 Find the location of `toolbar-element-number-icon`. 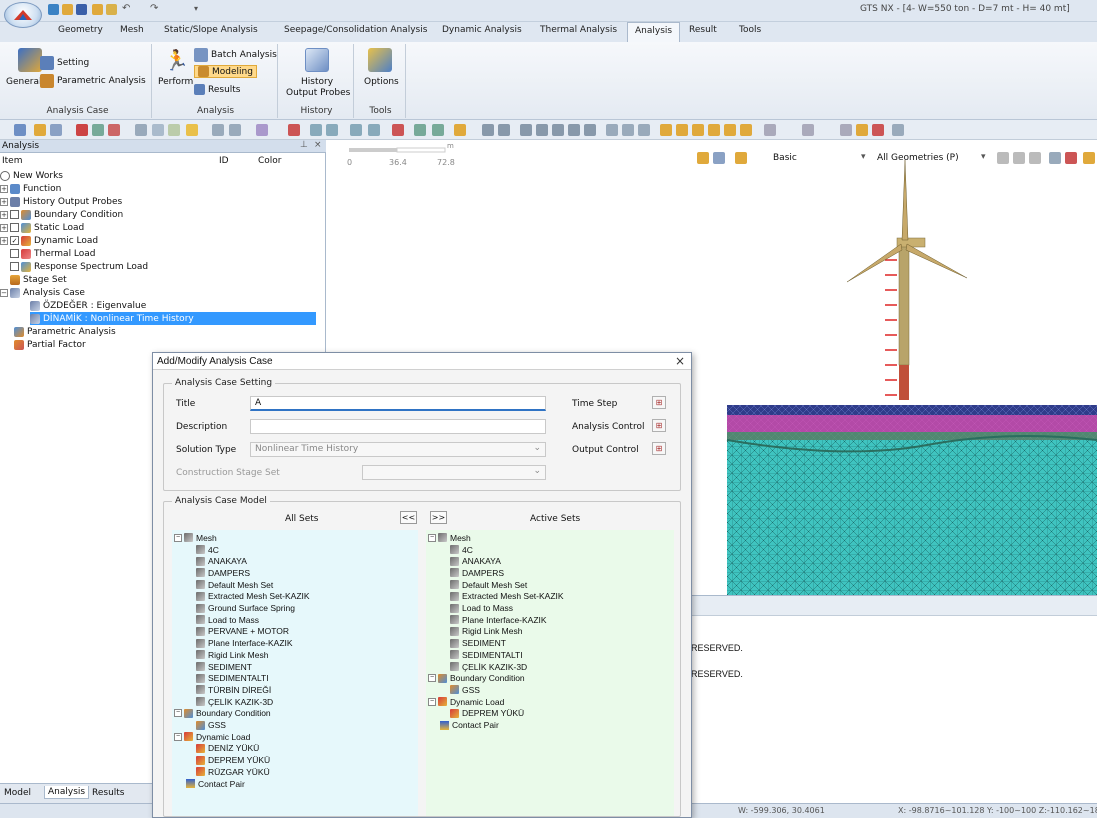

toolbar-element-number-icon is located at coordinates (374, 130).